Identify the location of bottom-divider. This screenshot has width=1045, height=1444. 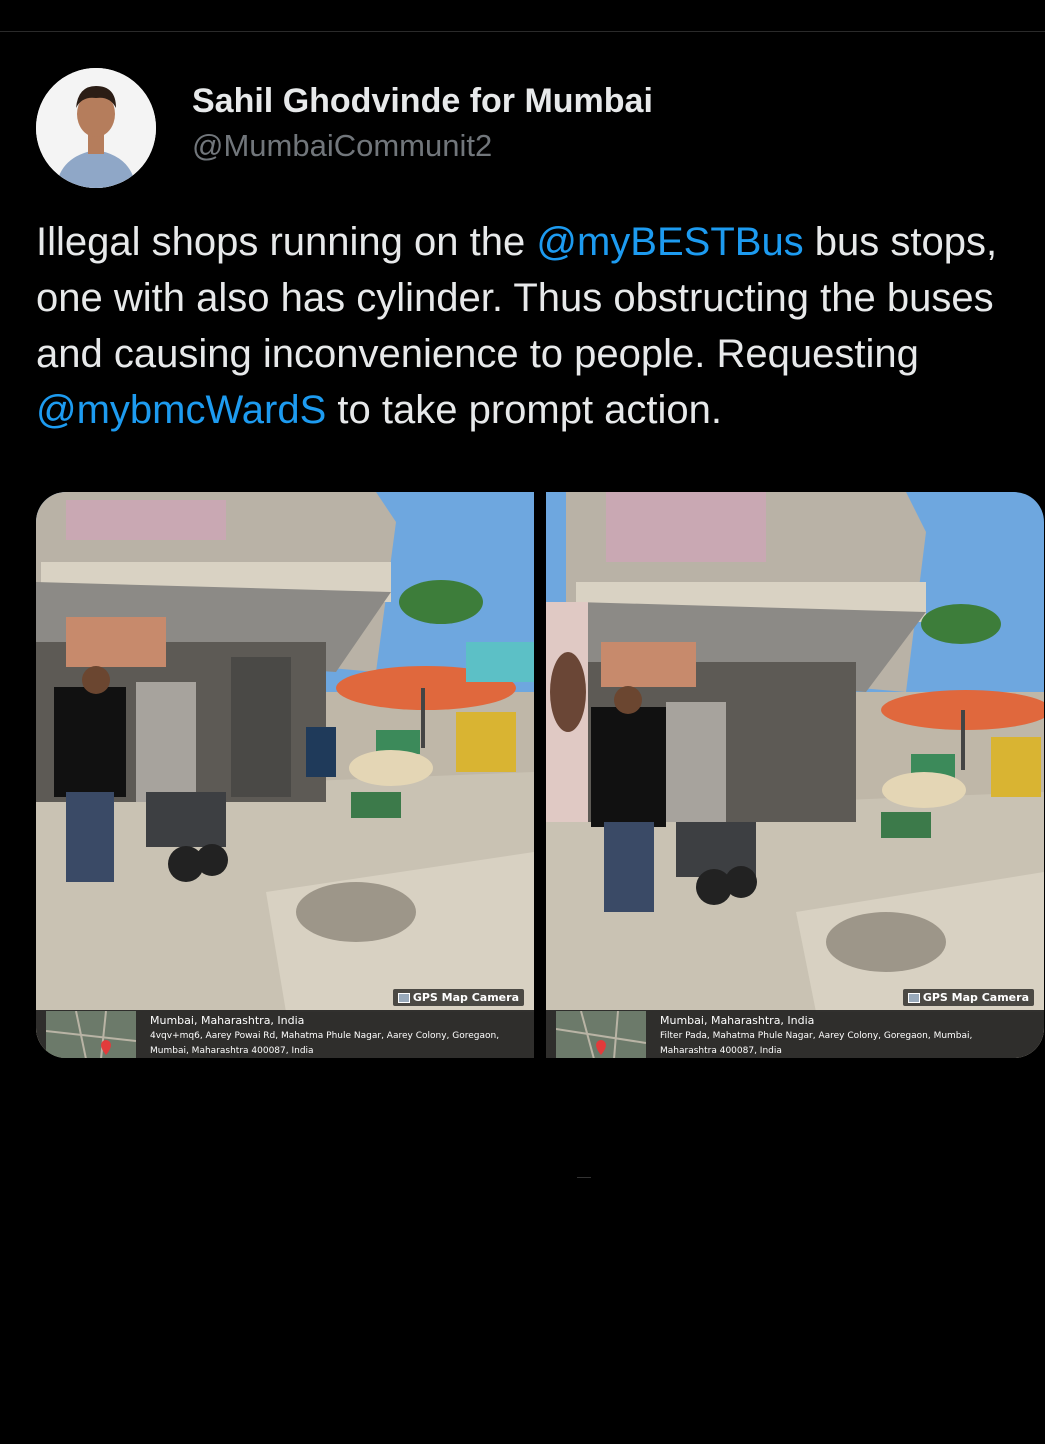
(584, 1177).